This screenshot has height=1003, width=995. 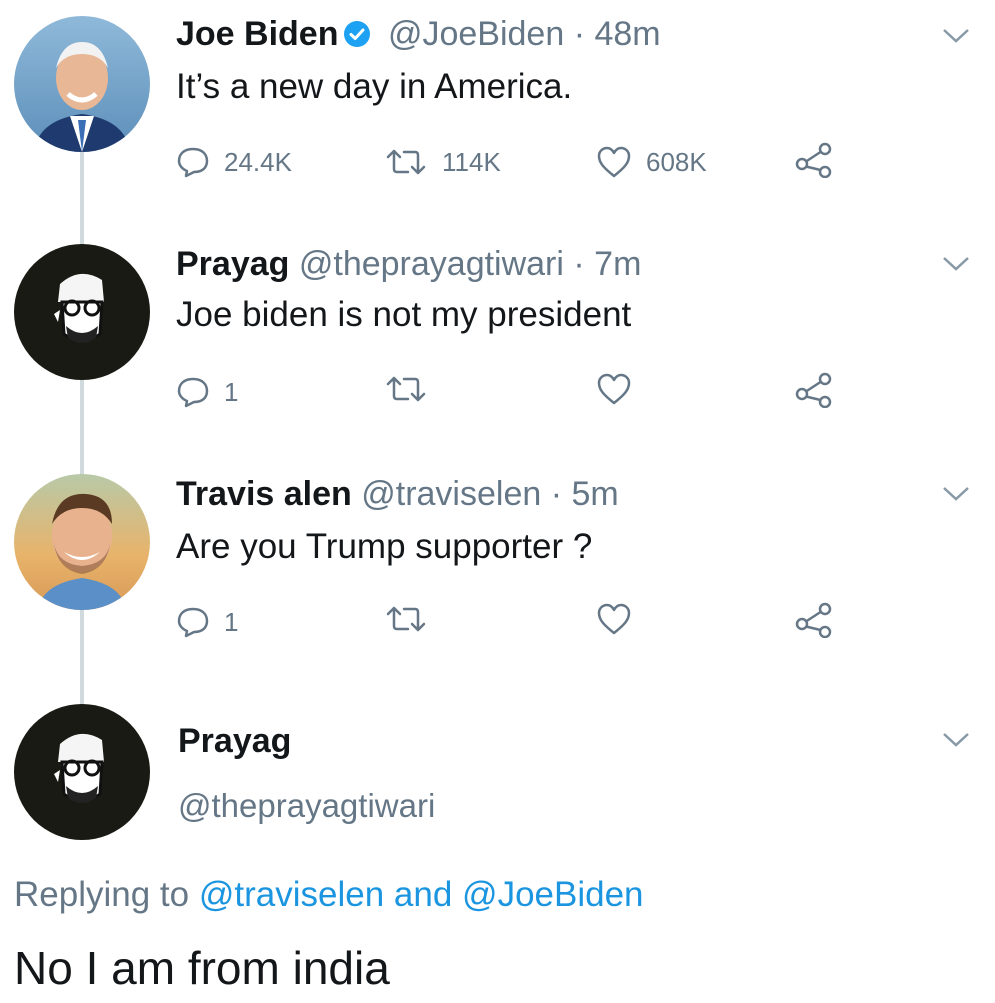 I want to click on tweet-text: Are you Trump supporter ?, so click(x=384, y=546).